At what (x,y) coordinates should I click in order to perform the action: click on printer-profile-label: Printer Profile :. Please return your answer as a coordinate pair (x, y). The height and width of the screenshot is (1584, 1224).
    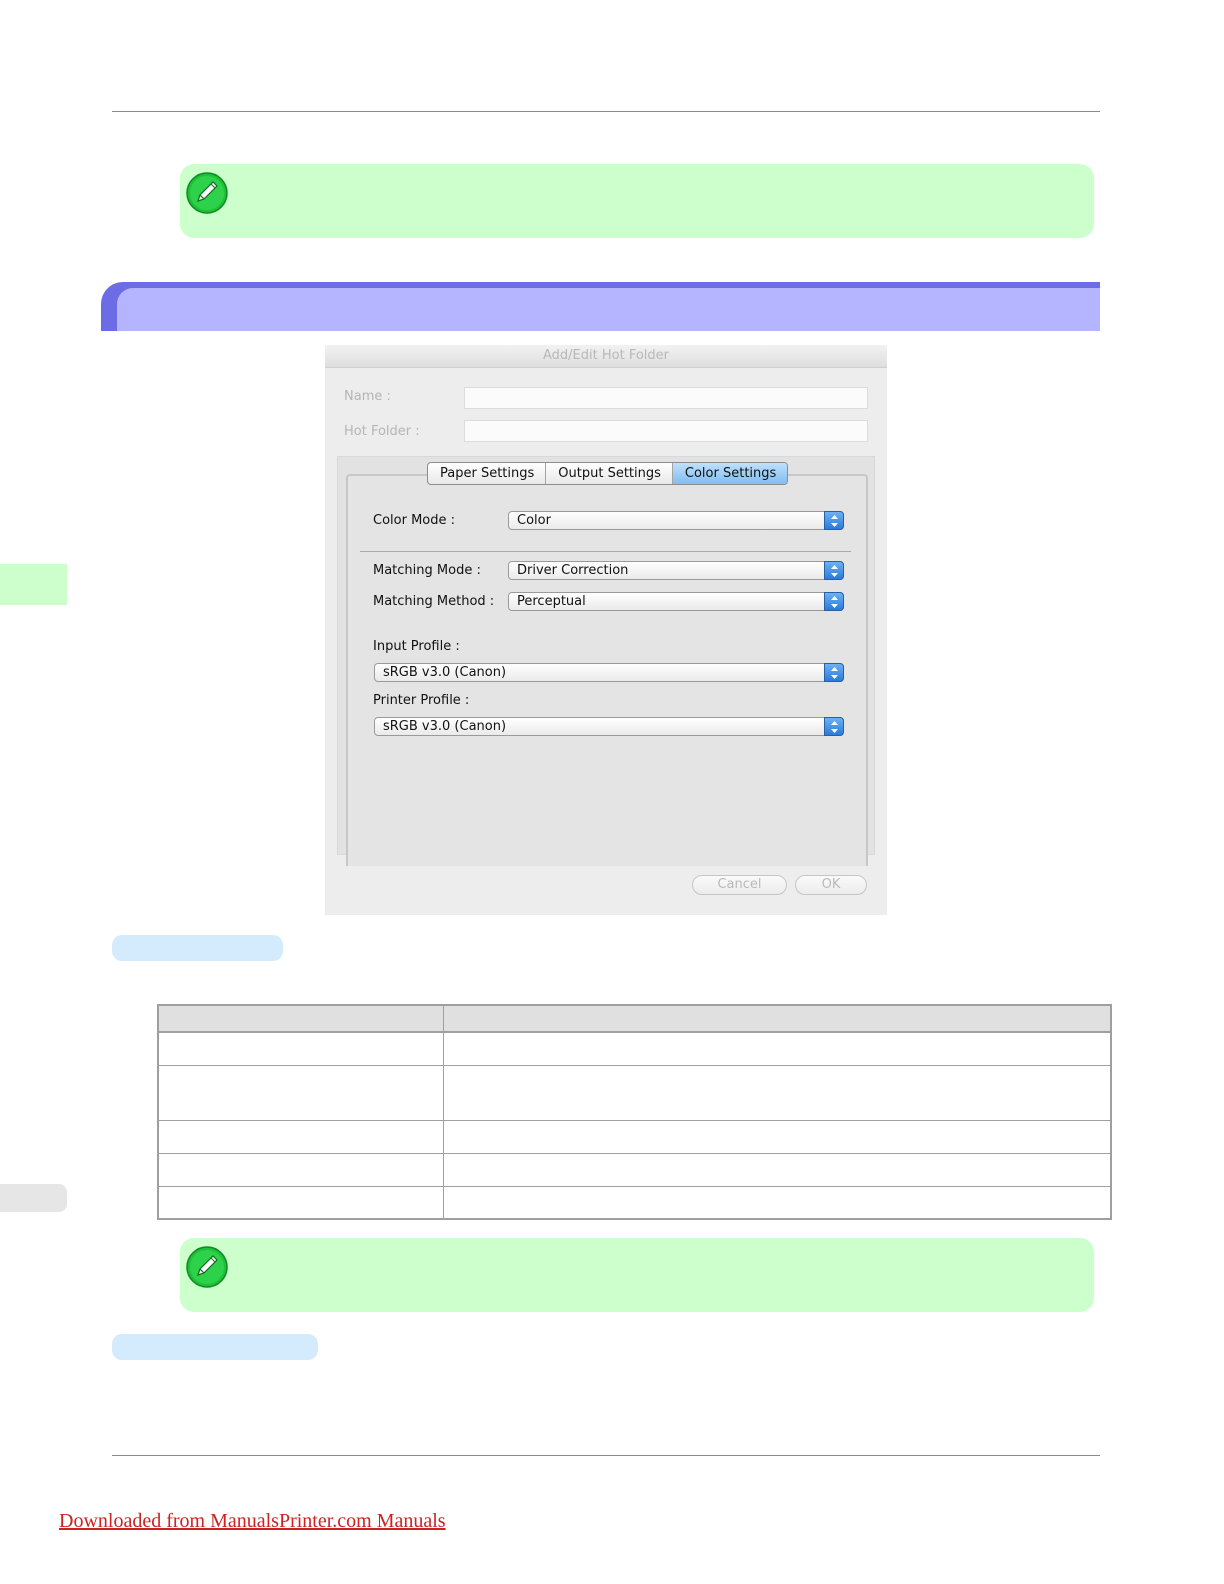
    Looking at the image, I should click on (421, 700).